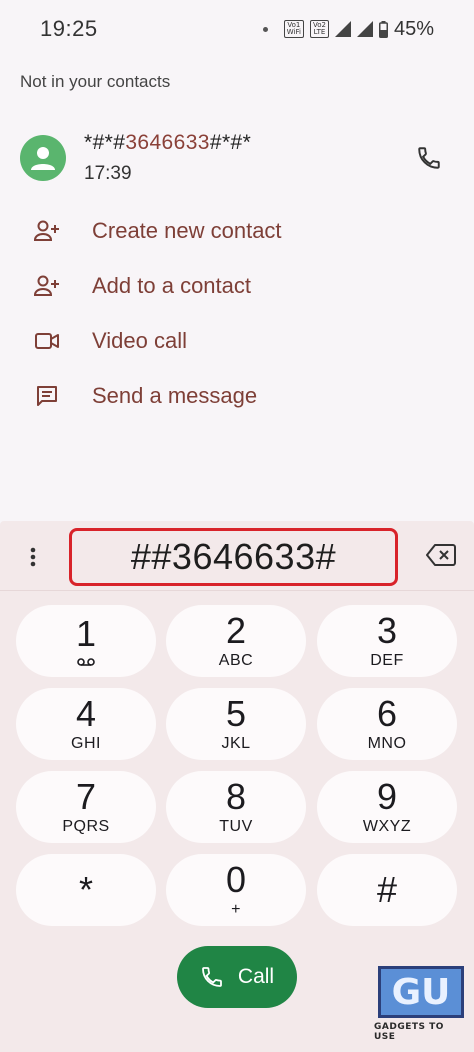 This screenshot has width=474, height=1052. Describe the element at coordinates (237, 158) in the screenshot. I see `recent-call-row: *#*#3646633#*#* 17:39` at that location.